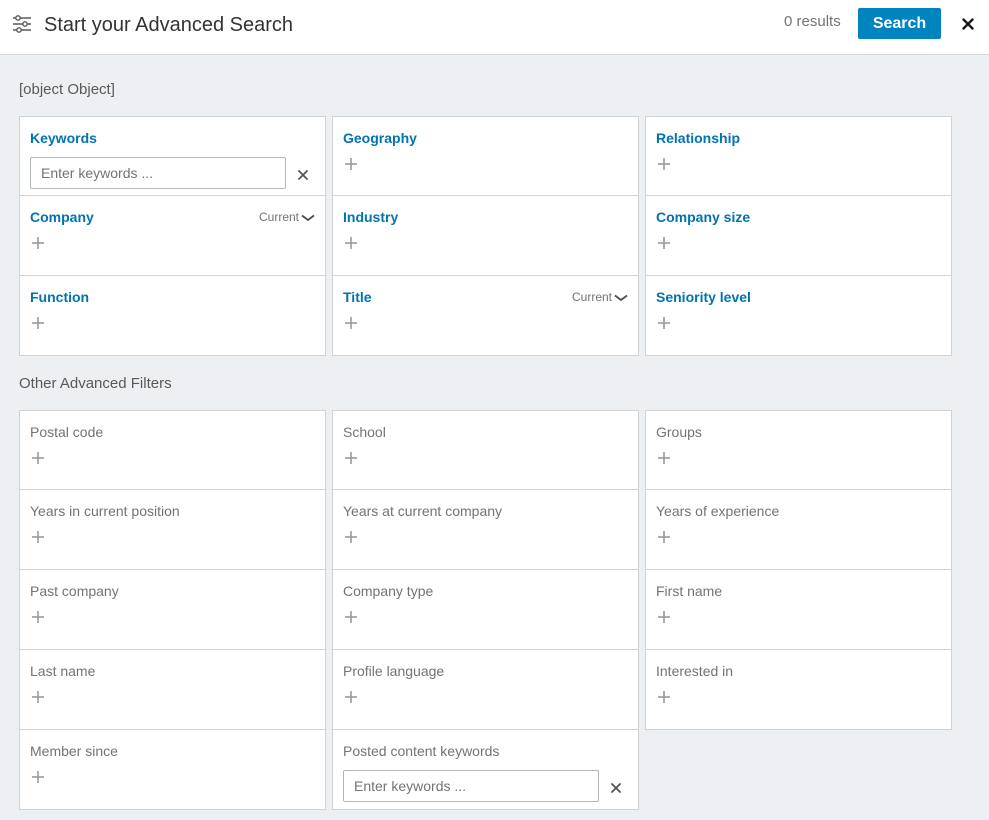 This screenshot has height=820, width=989. I want to click on filter-years-at-current-company: Years at current company, so click(485, 529).